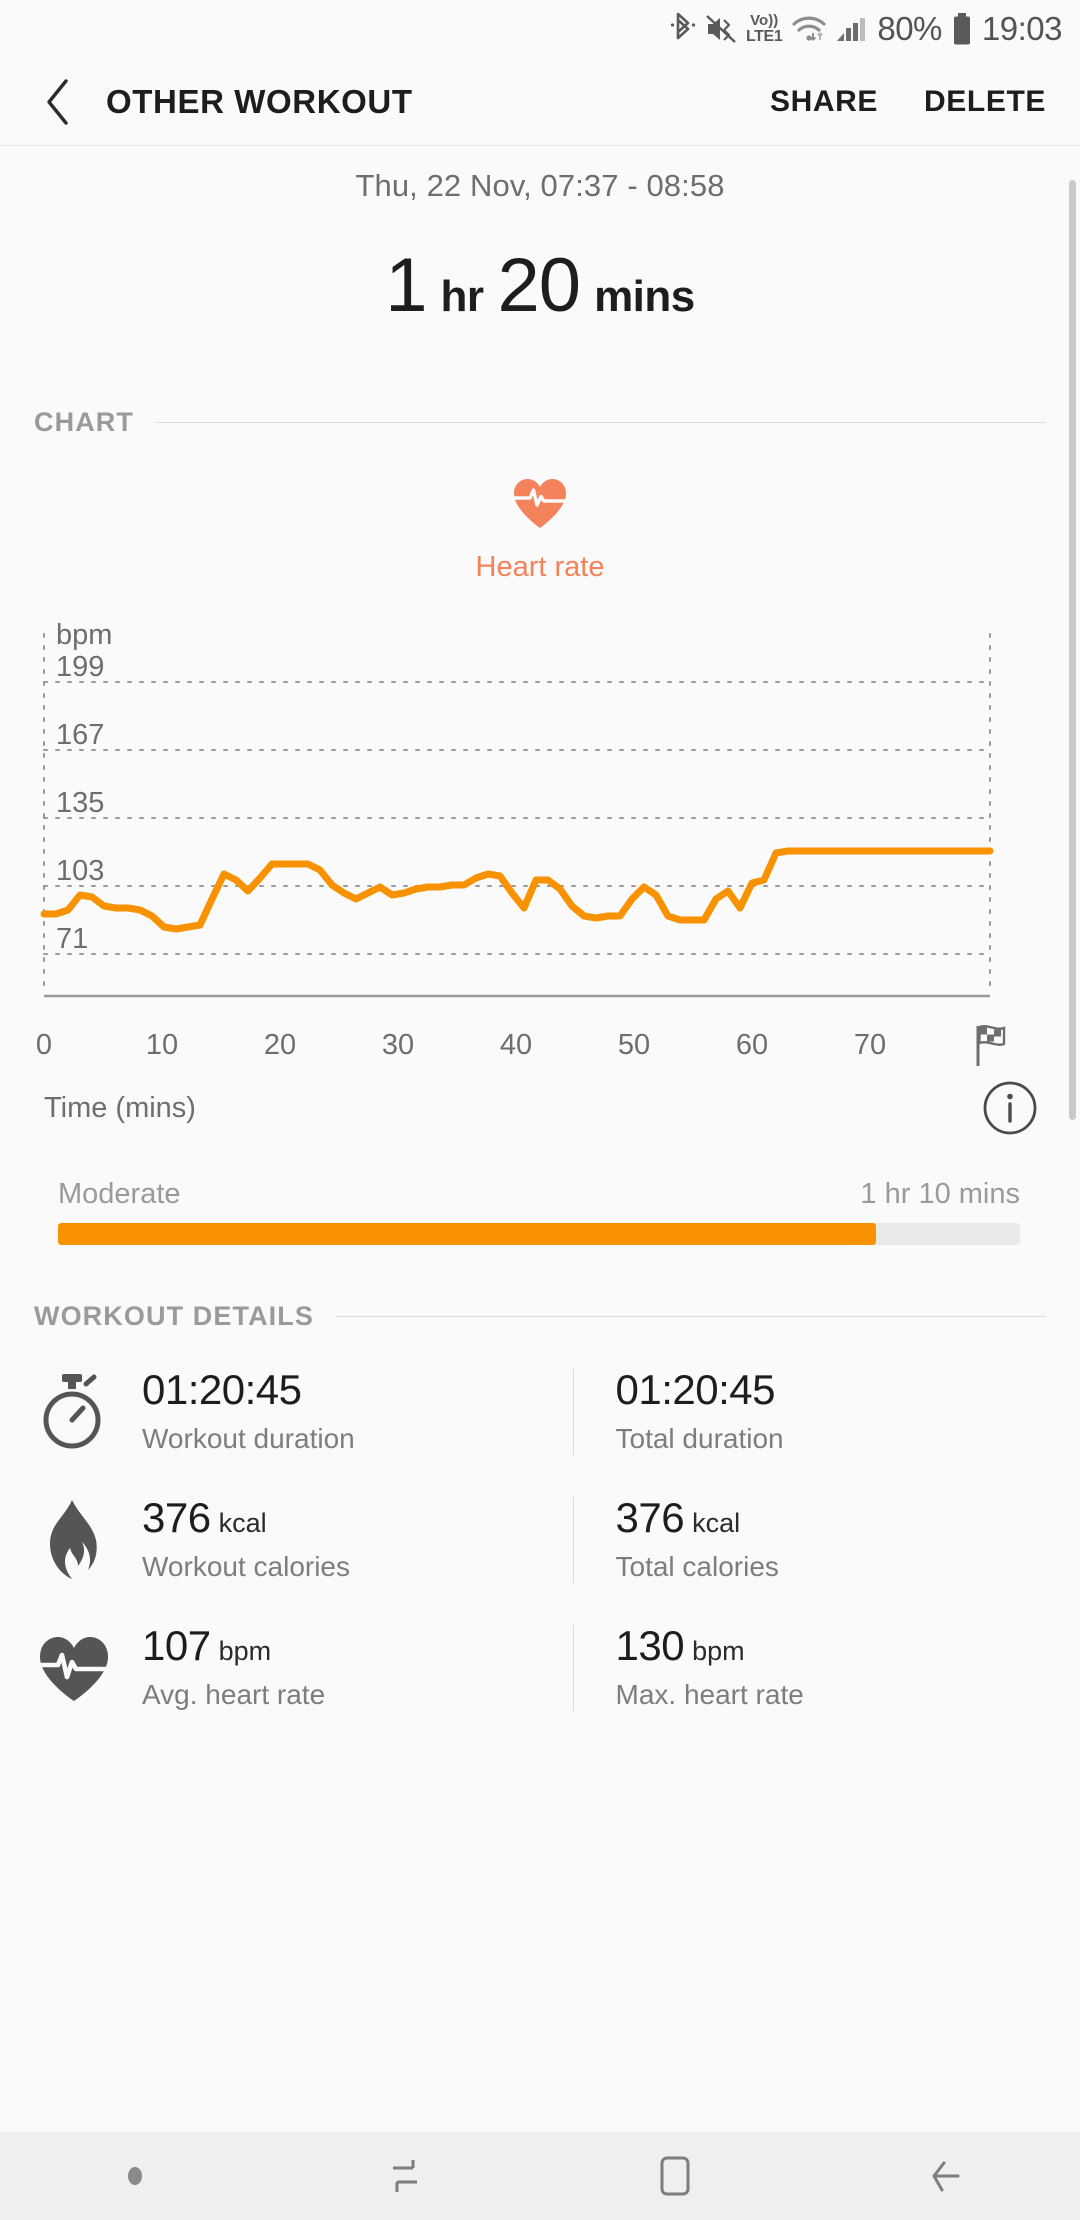 The height and width of the screenshot is (2220, 1080). I want to click on dot-indicator-icon, so click(135, 2176).